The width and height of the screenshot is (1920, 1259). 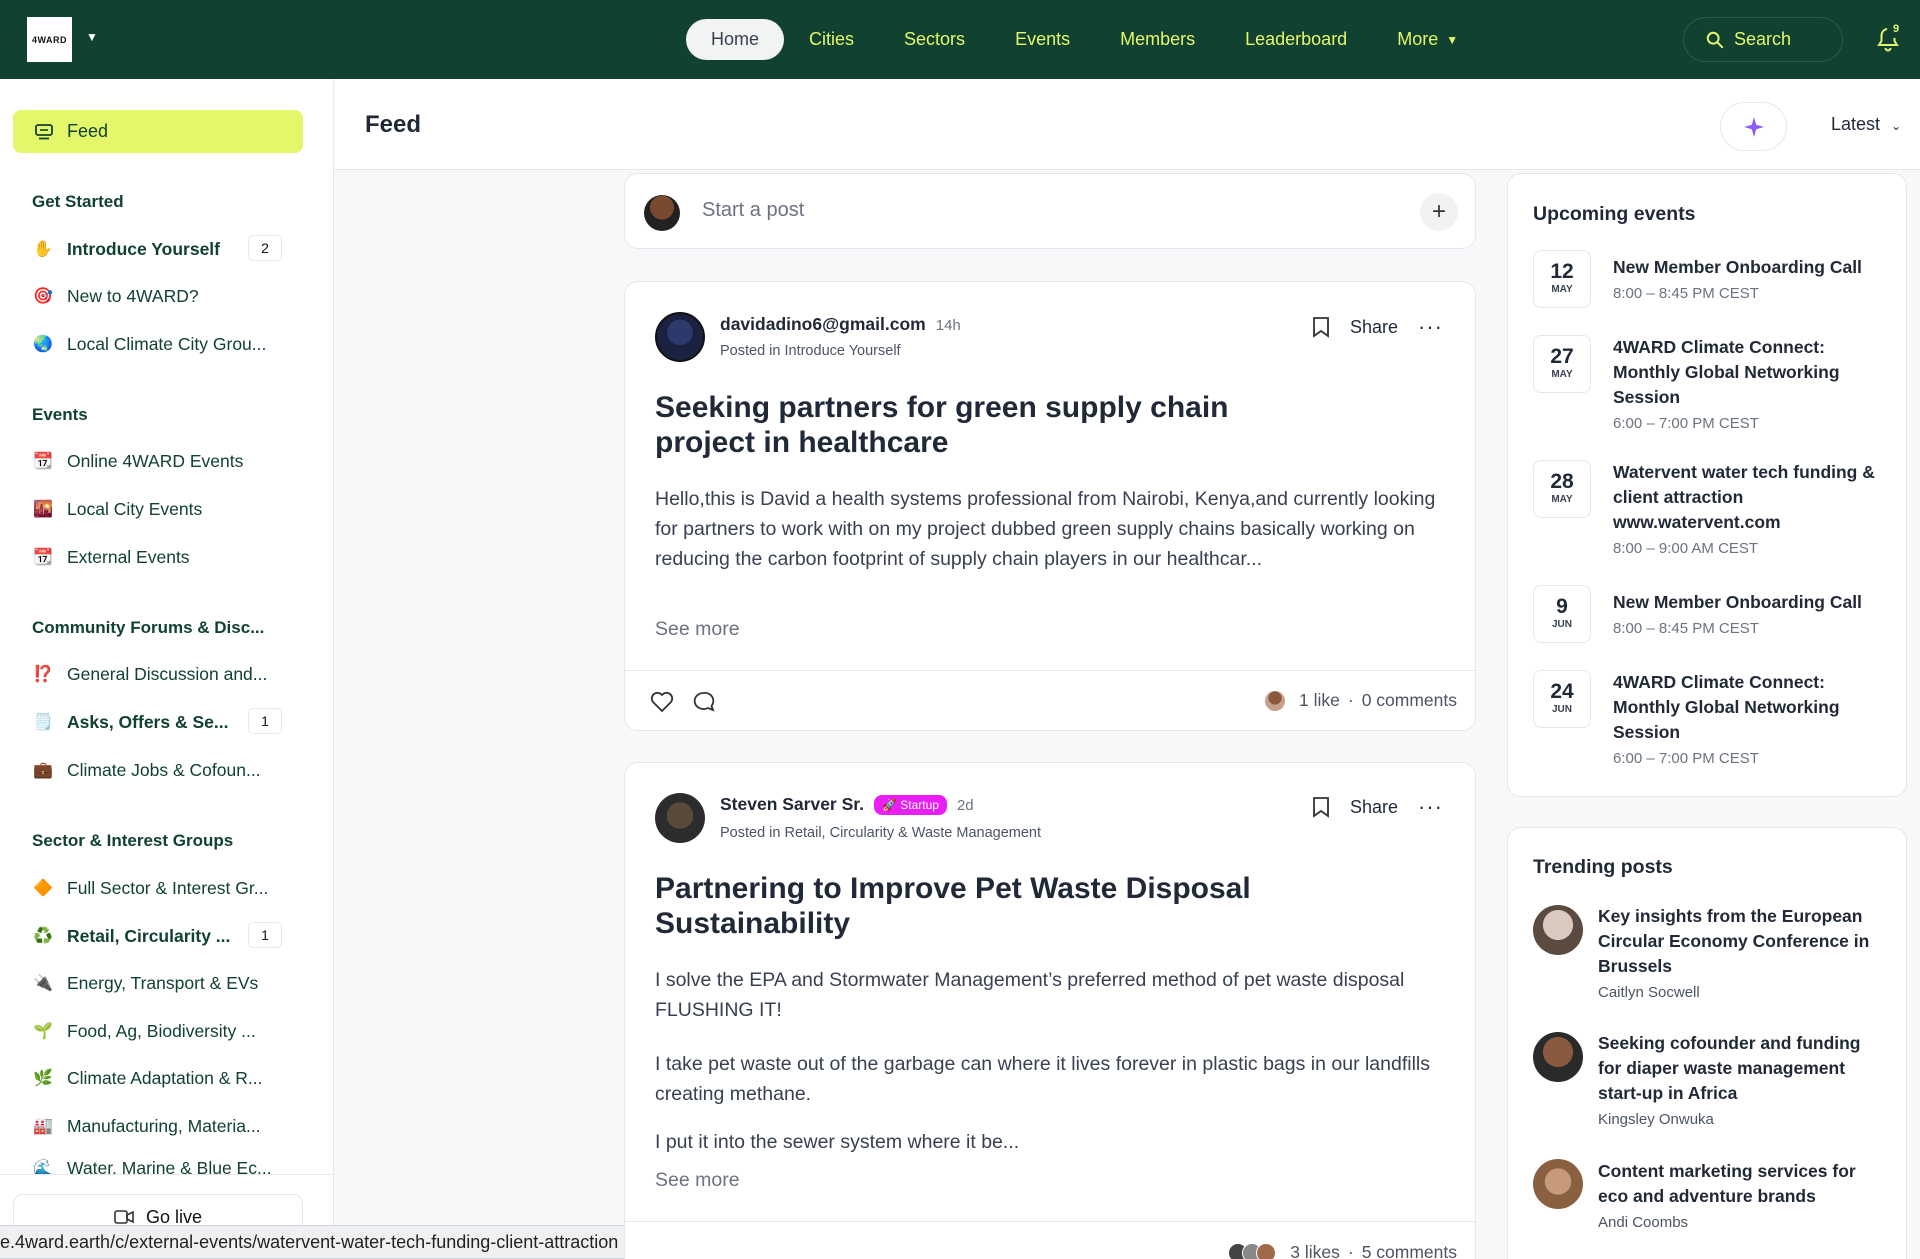 I want to click on sort-dropdown: Latest ⌄, so click(x=1866, y=124).